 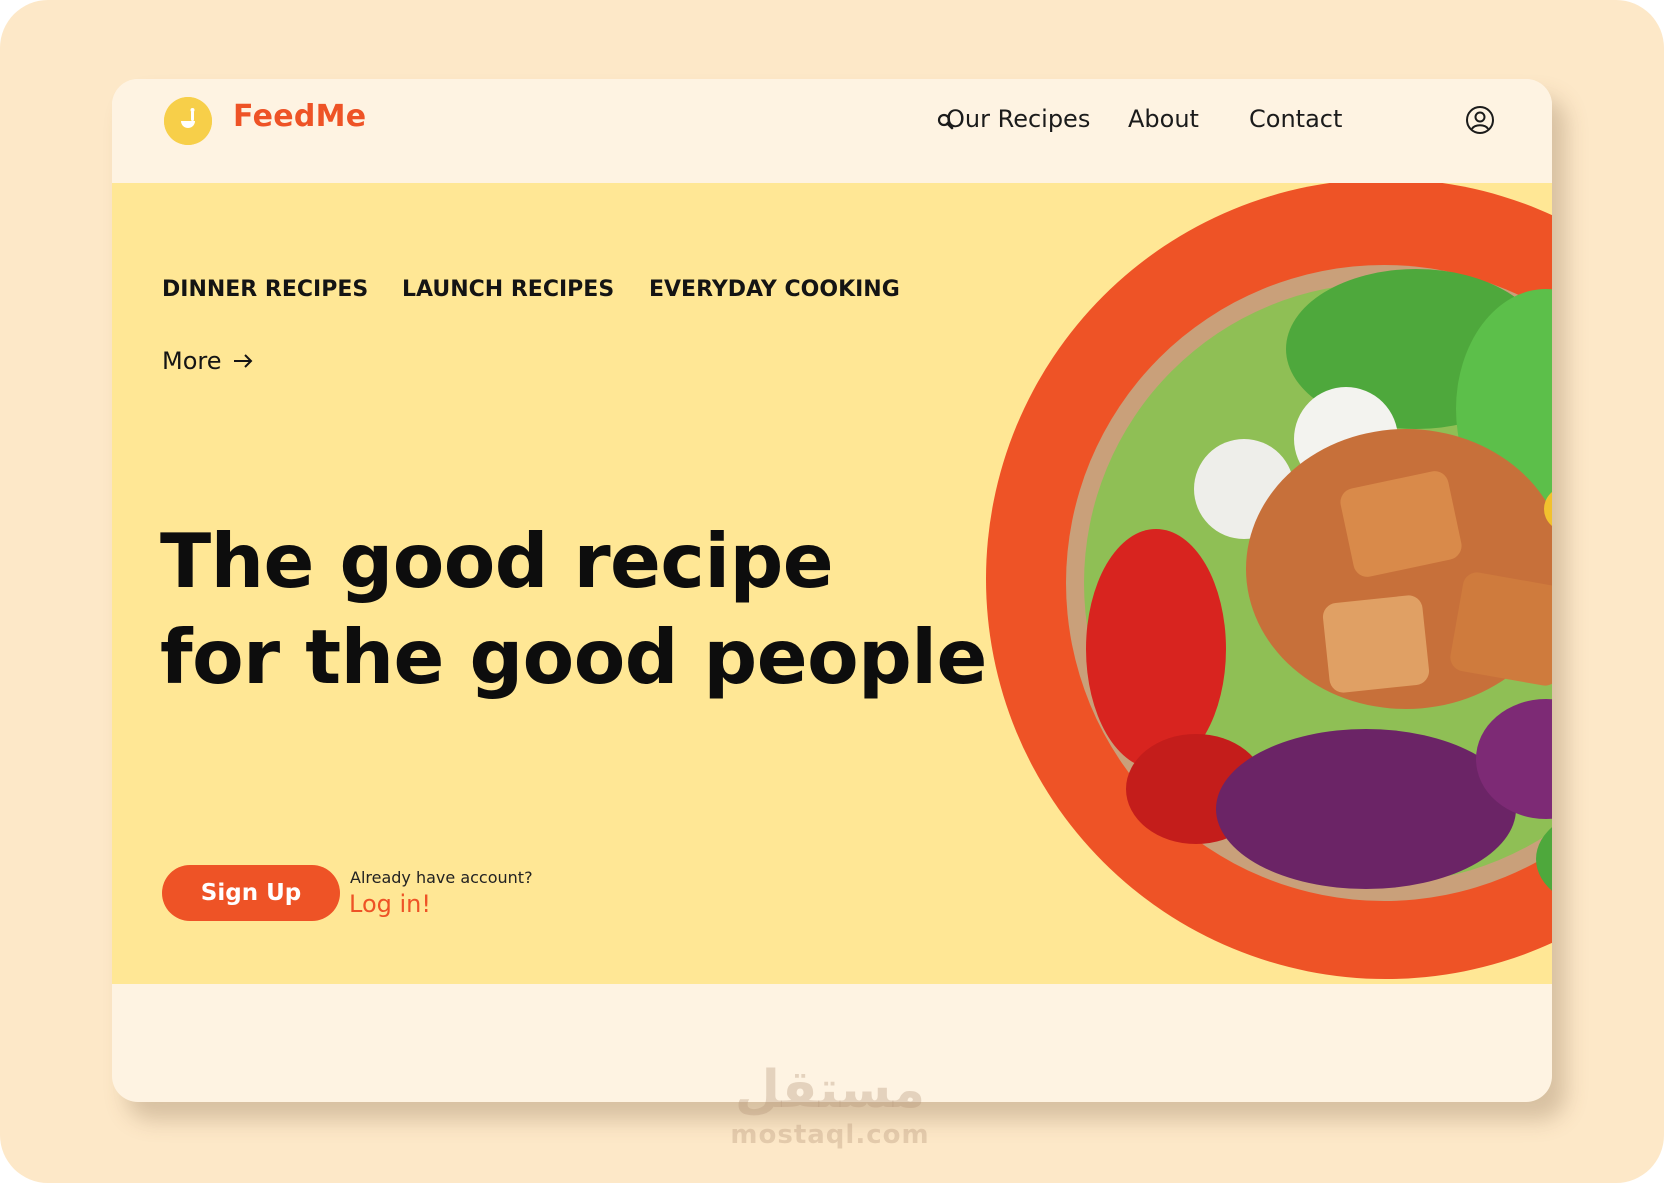 What do you see at coordinates (1018, 119) in the screenshot?
I see `nav-link-our-recipes: Our Recipes` at bounding box center [1018, 119].